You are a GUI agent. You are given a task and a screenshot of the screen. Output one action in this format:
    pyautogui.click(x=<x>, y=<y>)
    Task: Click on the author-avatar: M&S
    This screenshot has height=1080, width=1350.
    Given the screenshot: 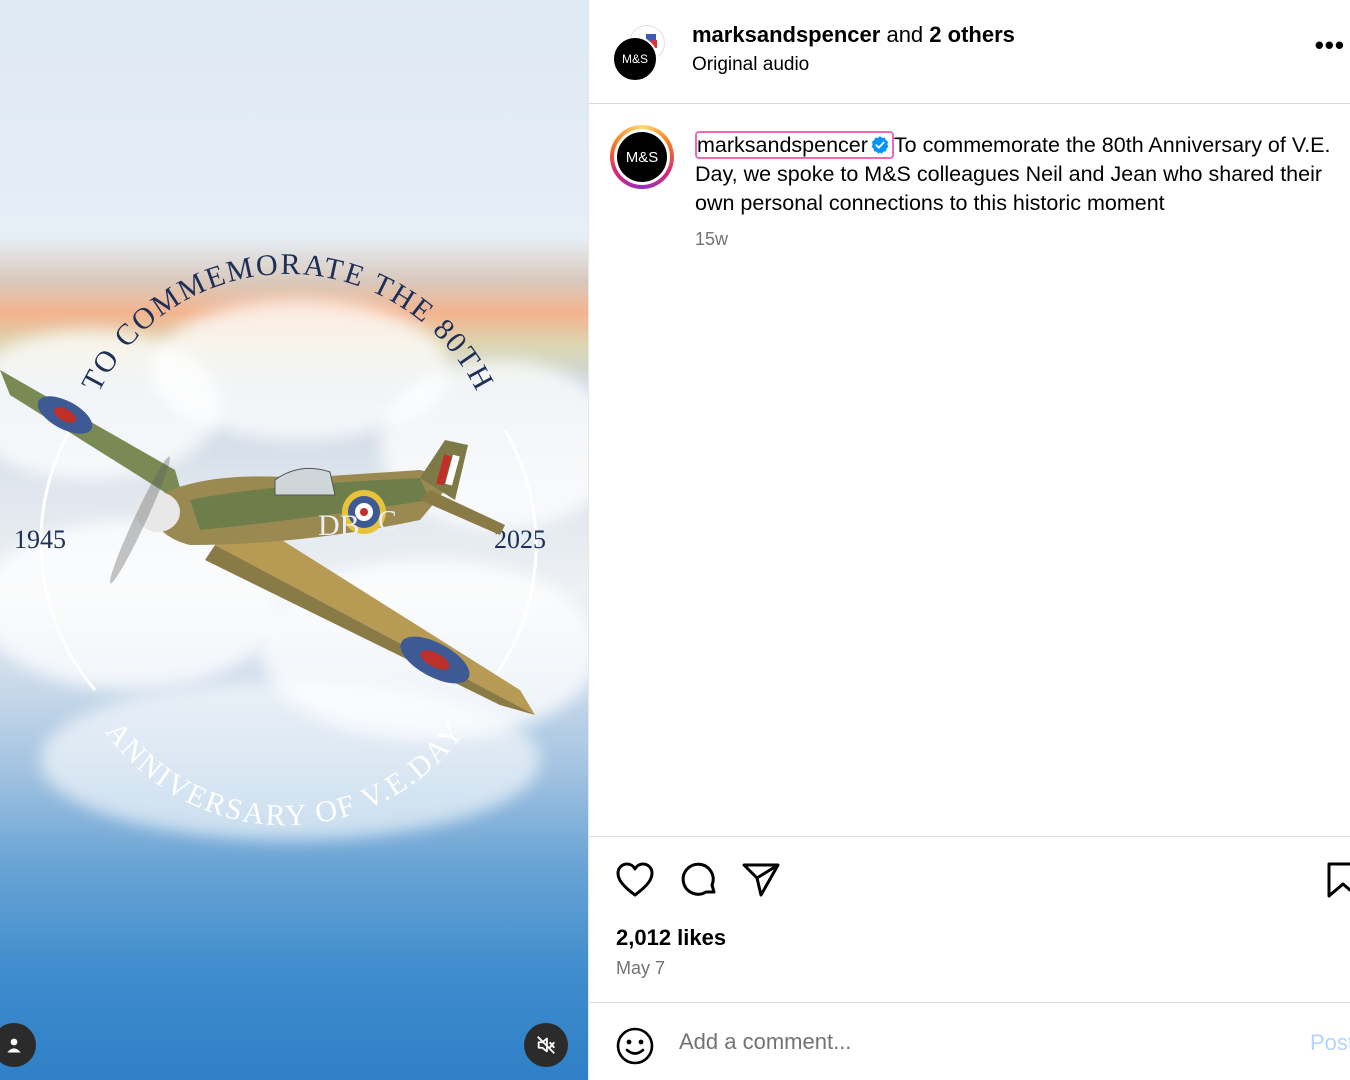 What is the action you would take?
    pyautogui.click(x=635, y=59)
    